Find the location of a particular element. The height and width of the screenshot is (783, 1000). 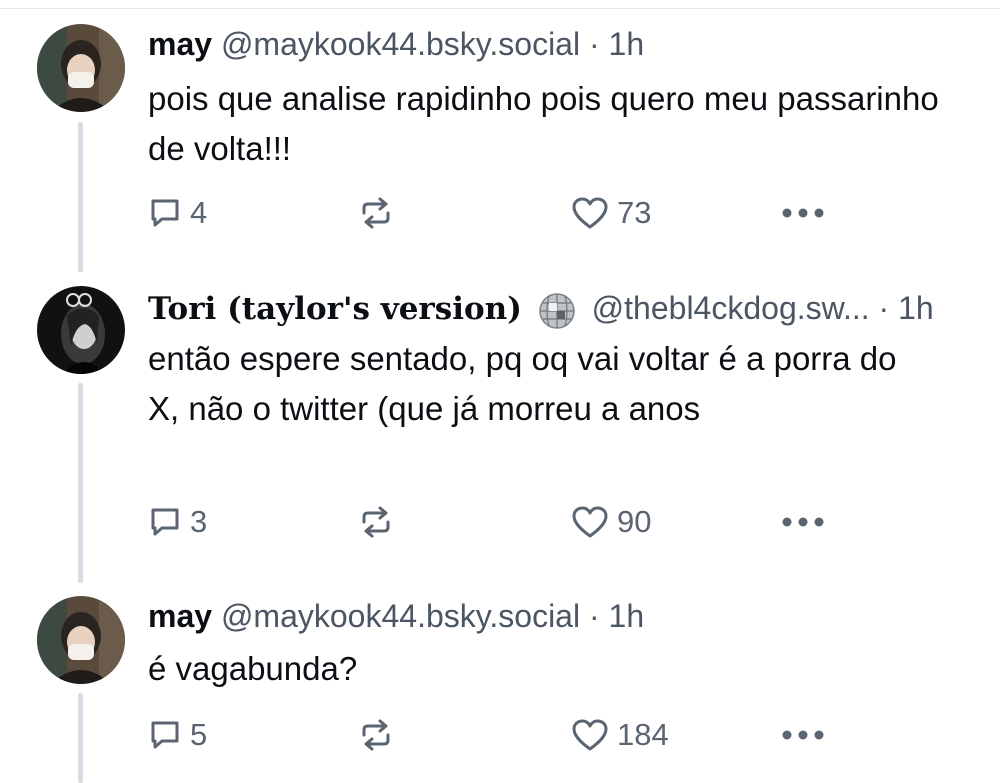

disco-ball-icon is located at coordinates (557, 310).